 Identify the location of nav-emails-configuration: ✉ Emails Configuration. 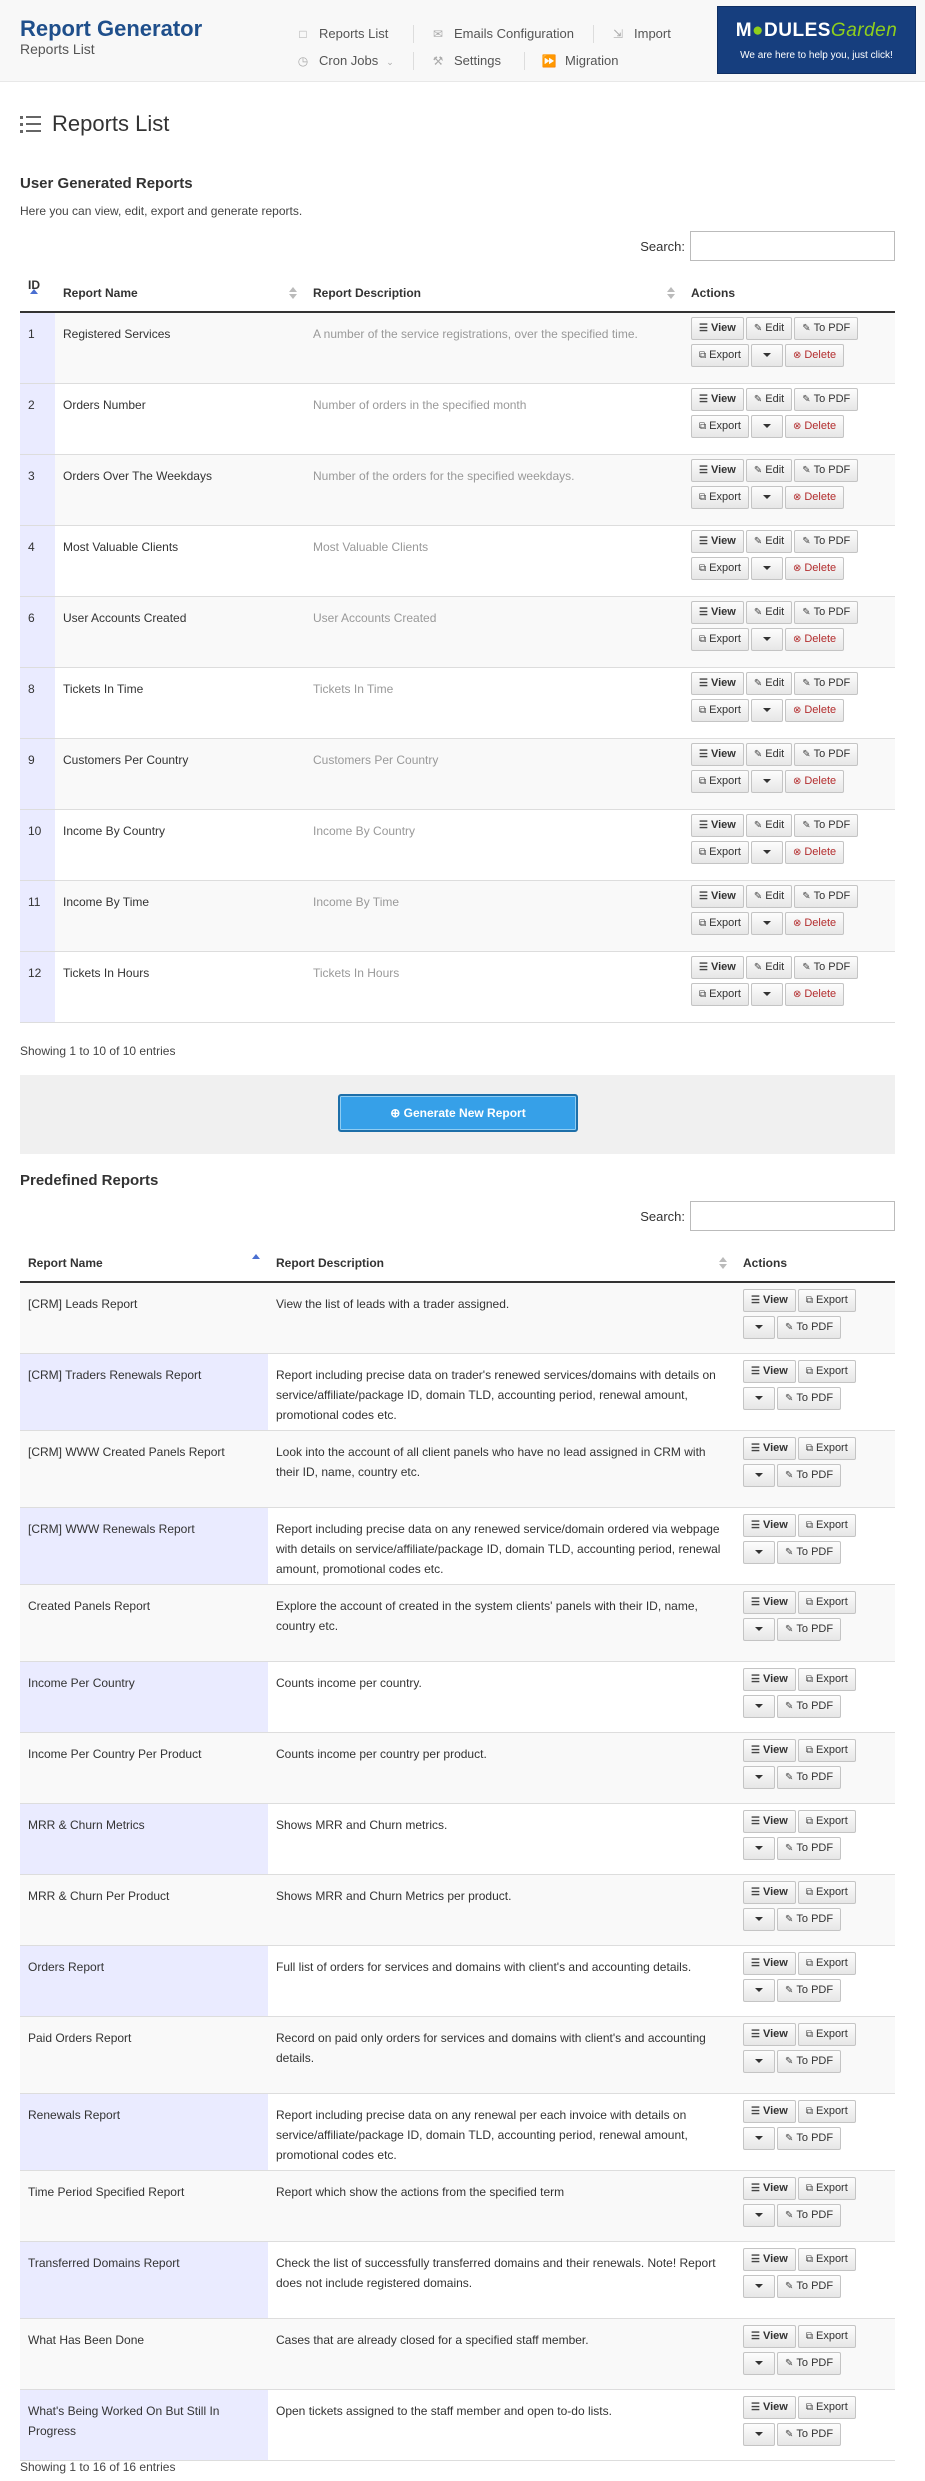
(502, 34).